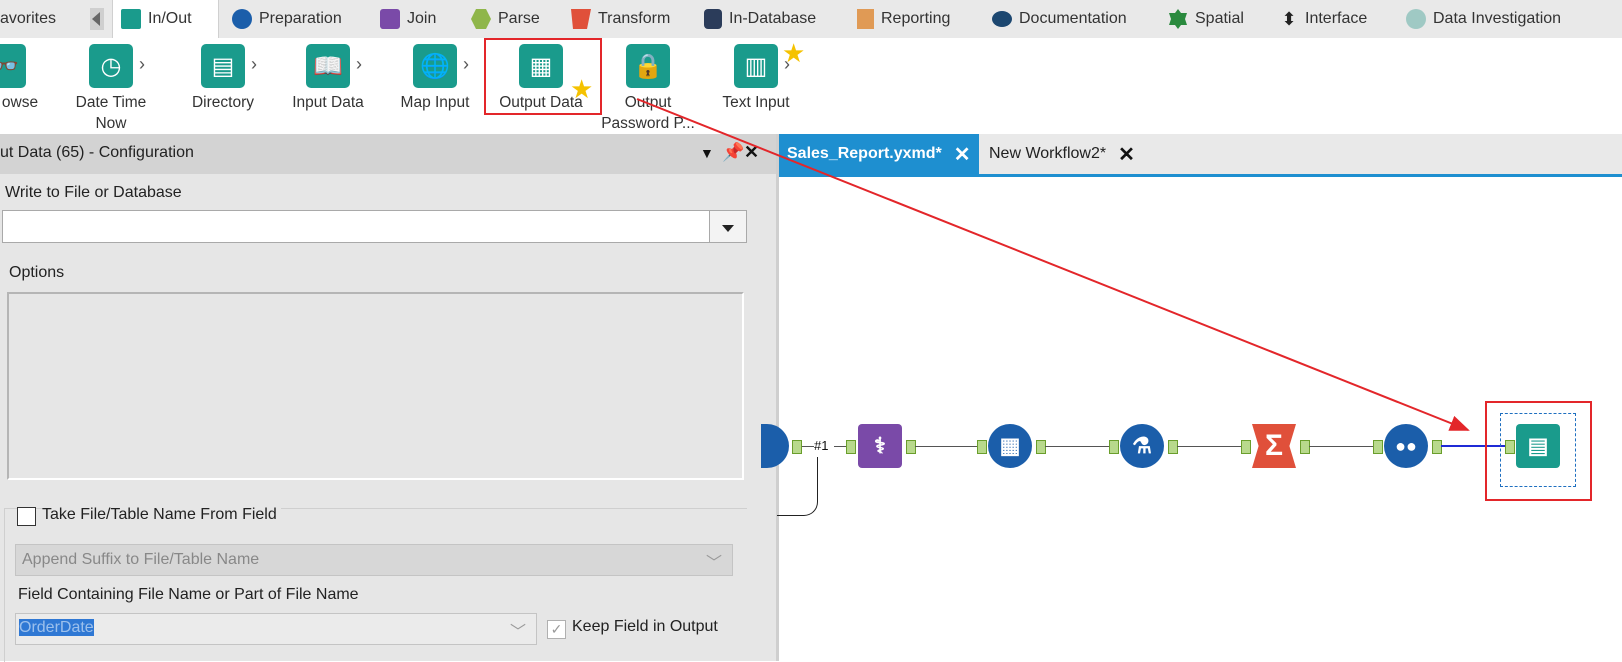 The width and height of the screenshot is (1622, 662). Describe the element at coordinates (141, 559) in the screenshot. I see `append-mode-value: Append Suffix to File/Table Name` at that location.